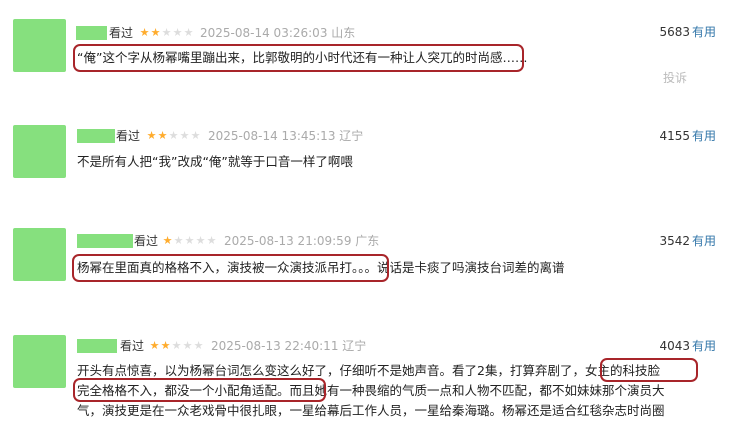  Describe the element at coordinates (302, 241) in the screenshot. I see `comment-time: 2025-08-13 21:09:59 广东` at that location.